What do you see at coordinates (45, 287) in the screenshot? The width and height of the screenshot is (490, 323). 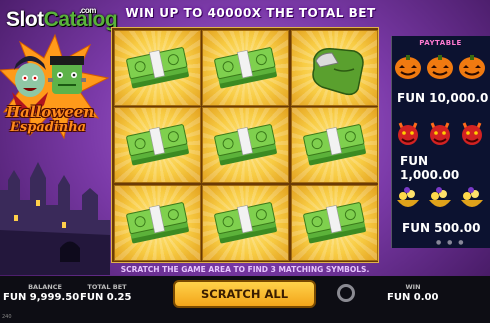 I see `balance-label: BALANCE` at bounding box center [45, 287].